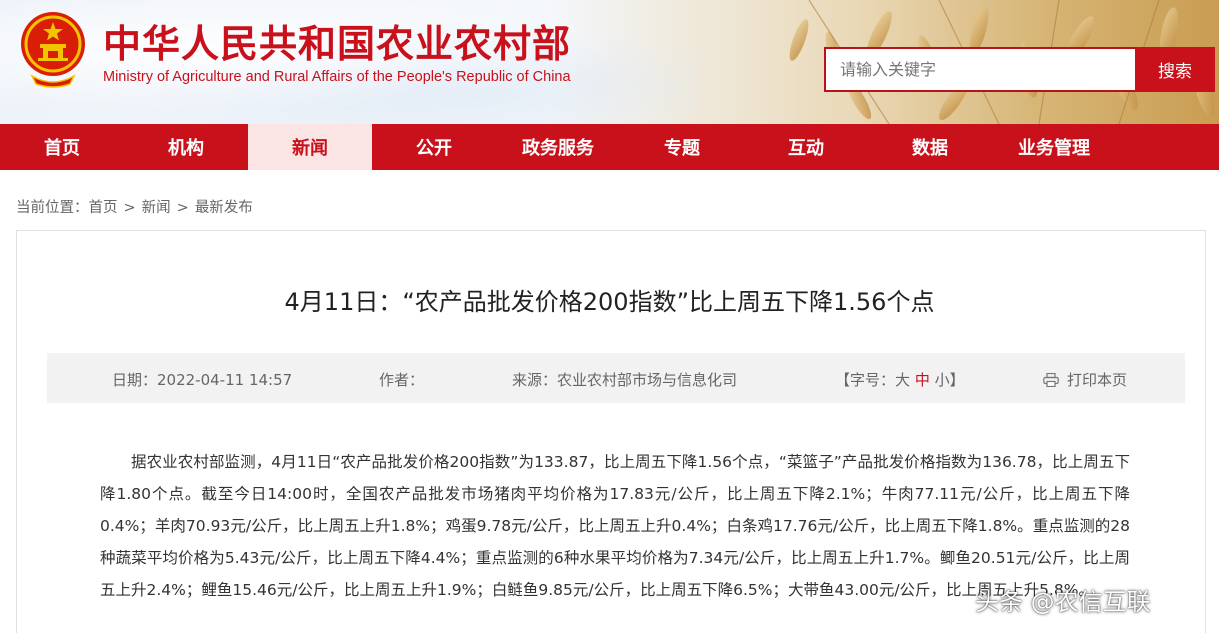 The image size is (1219, 633). Describe the element at coordinates (558, 147) in the screenshot. I see `nav-item-government-services: 政务服务` at that location.